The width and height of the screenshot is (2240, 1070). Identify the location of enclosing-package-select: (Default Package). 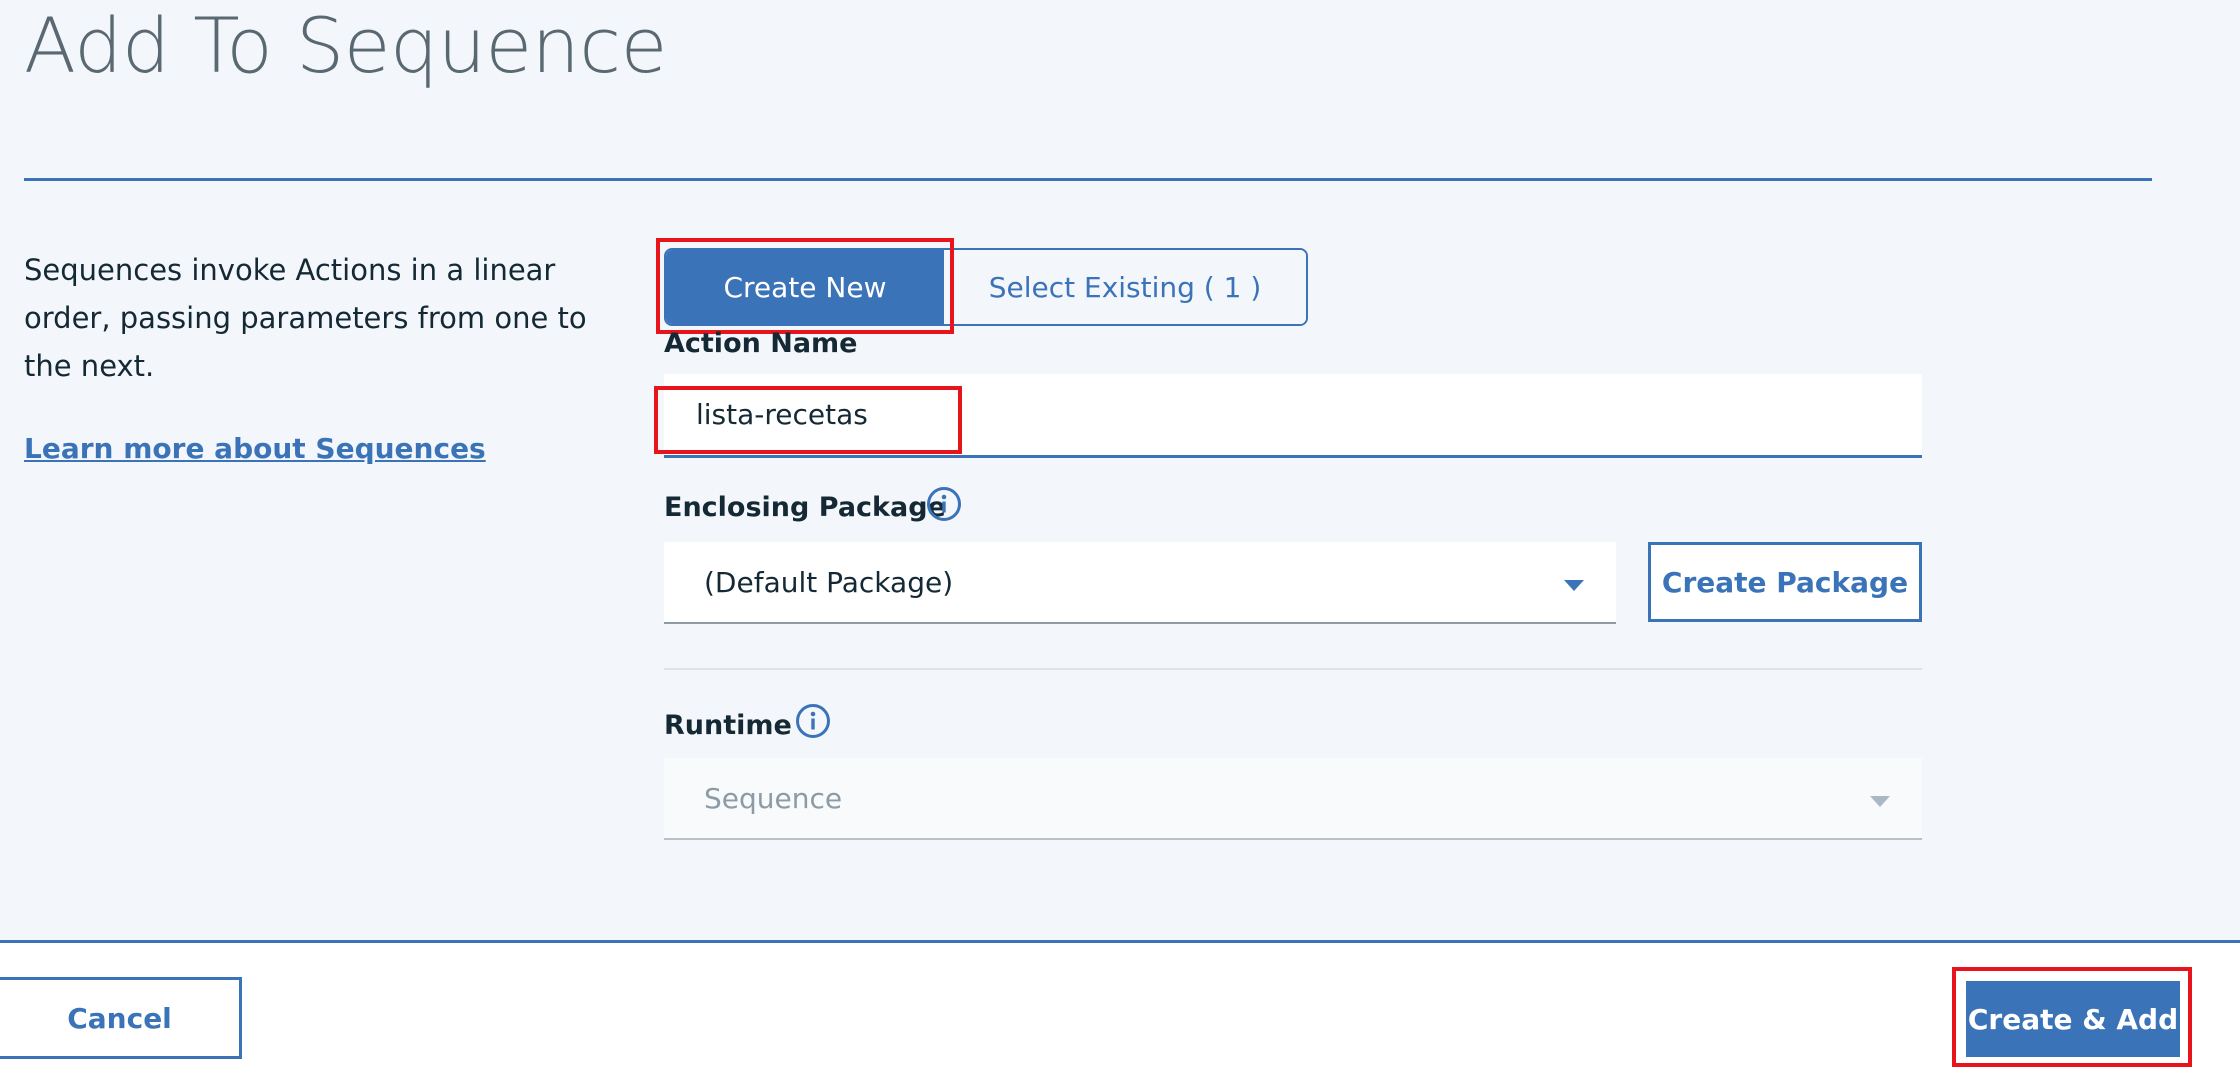
(1140, 583).